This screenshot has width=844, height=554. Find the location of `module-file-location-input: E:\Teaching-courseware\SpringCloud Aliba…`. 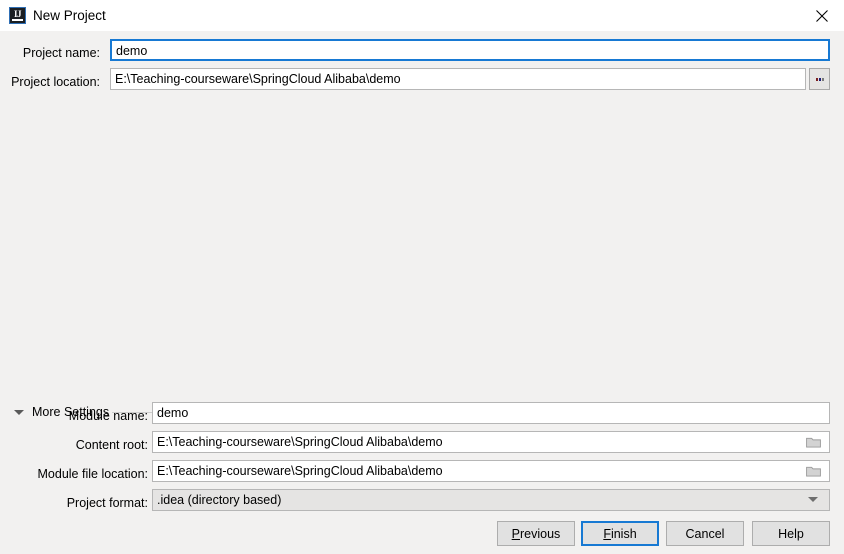

module-file-location-input: E:\Teaching-courseware\SpringCloud Aliba… is located at coordinates (491, 471).